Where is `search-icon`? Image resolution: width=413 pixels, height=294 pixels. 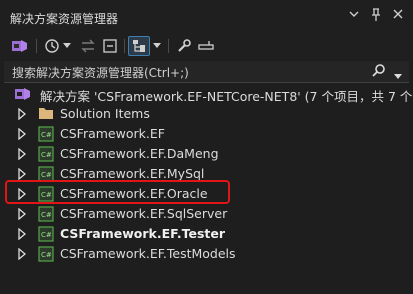
search-icon is located at coordinates (379, 73).